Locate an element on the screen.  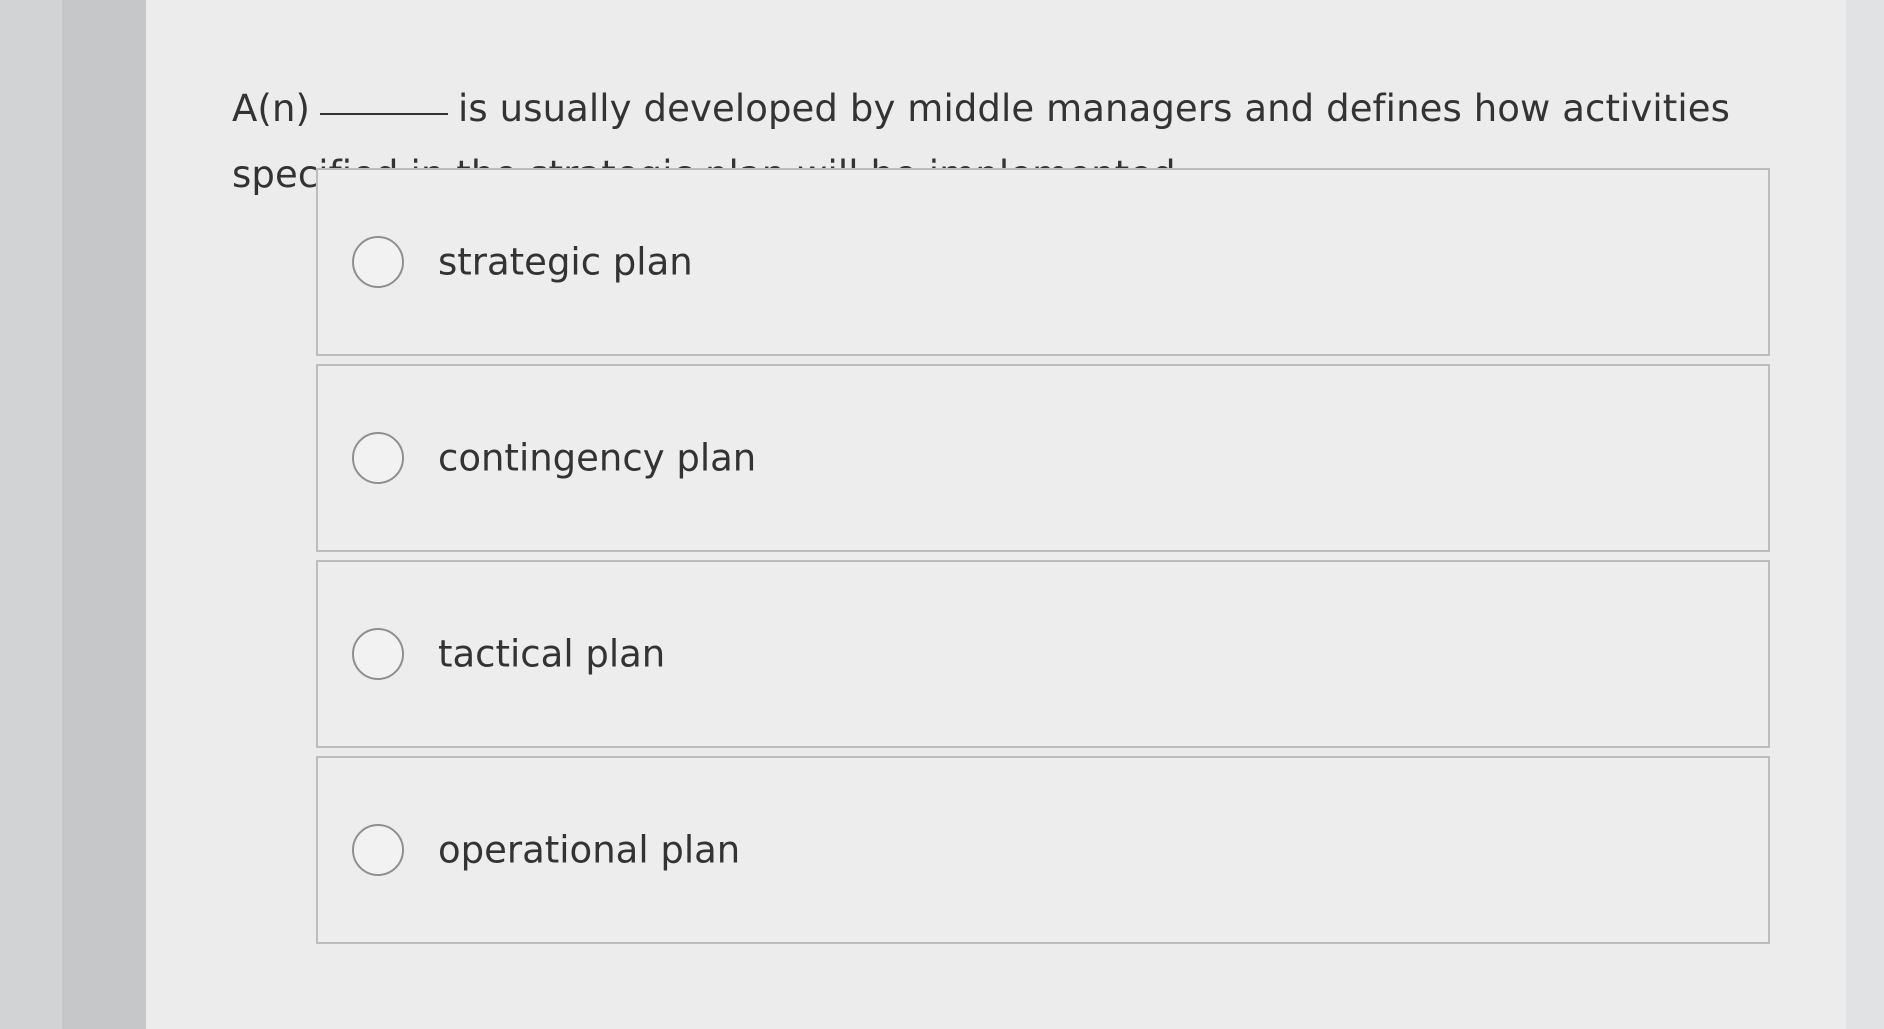
left-gutter is located at coordinates (31, 514).